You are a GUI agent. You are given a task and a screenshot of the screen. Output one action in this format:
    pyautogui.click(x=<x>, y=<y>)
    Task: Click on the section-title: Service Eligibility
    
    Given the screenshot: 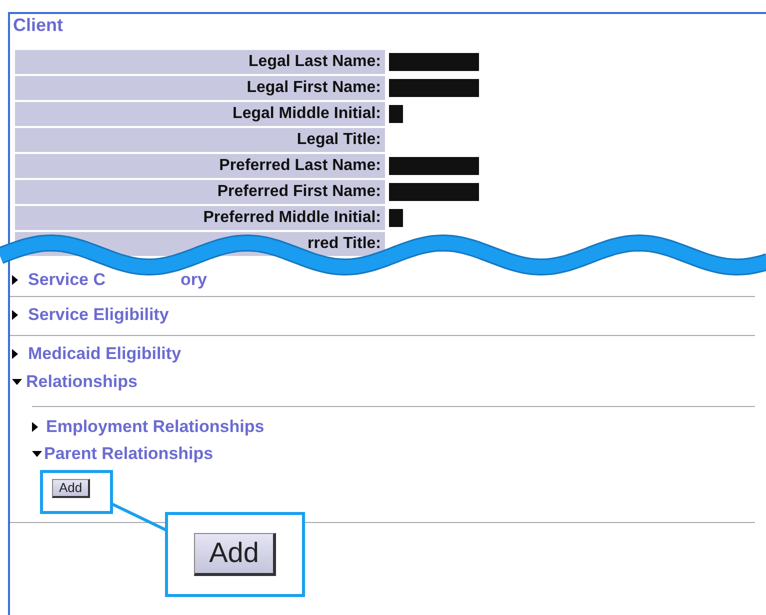 What is the action you would take?
    pyautogui.click(x=98, y=315)
    